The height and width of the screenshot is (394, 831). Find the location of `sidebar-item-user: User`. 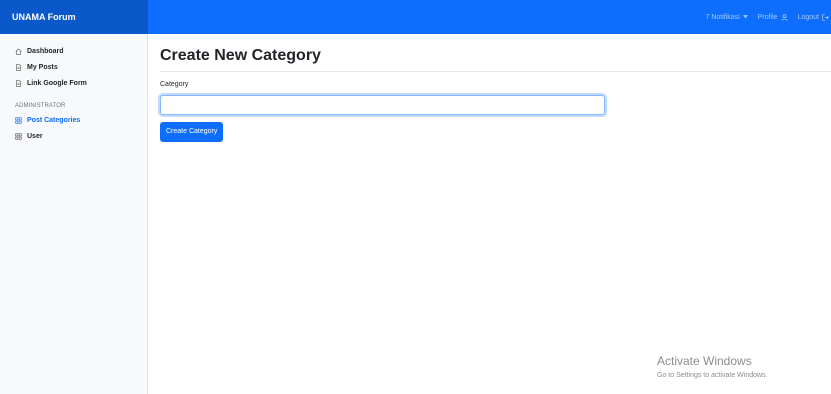

sidebar-item-user: User is located at coordinates (73, 136).